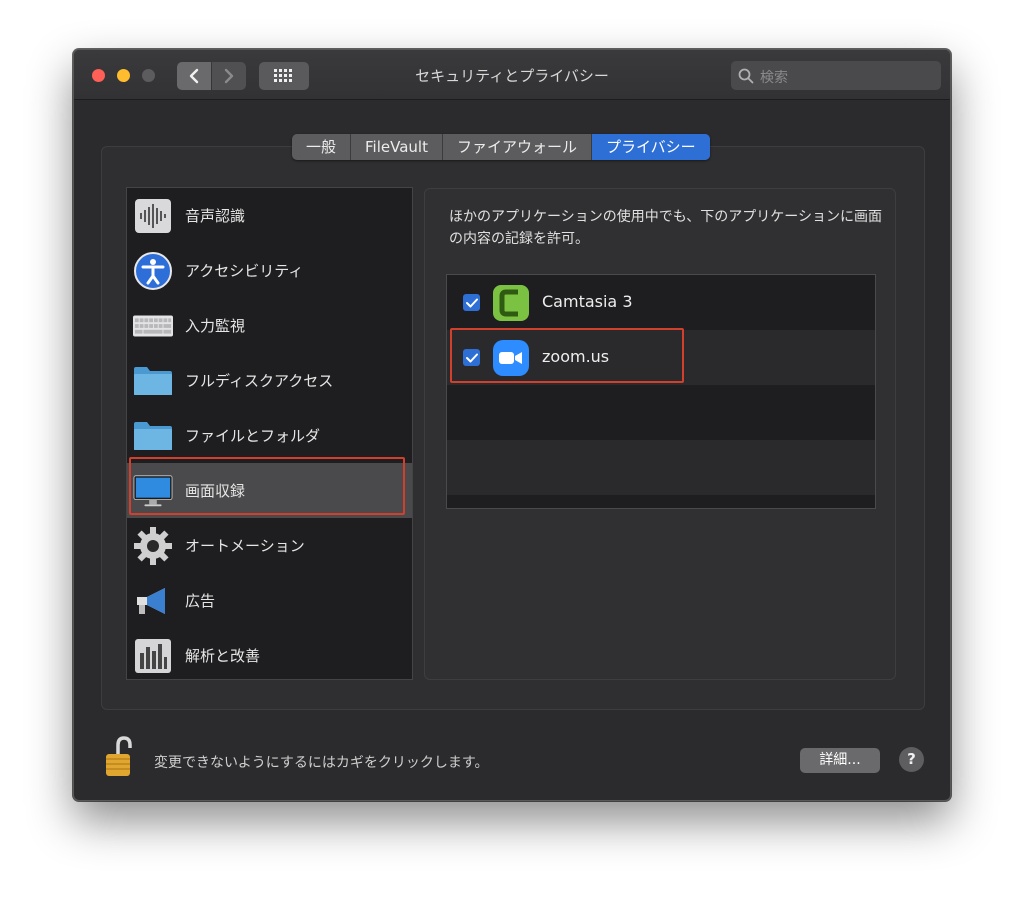 The image size is (1024, 899). Describe the element at coordinates (253, 436) in the screenshot. I see `sidebar-item-label: ファイルとフォルダ` at that location.